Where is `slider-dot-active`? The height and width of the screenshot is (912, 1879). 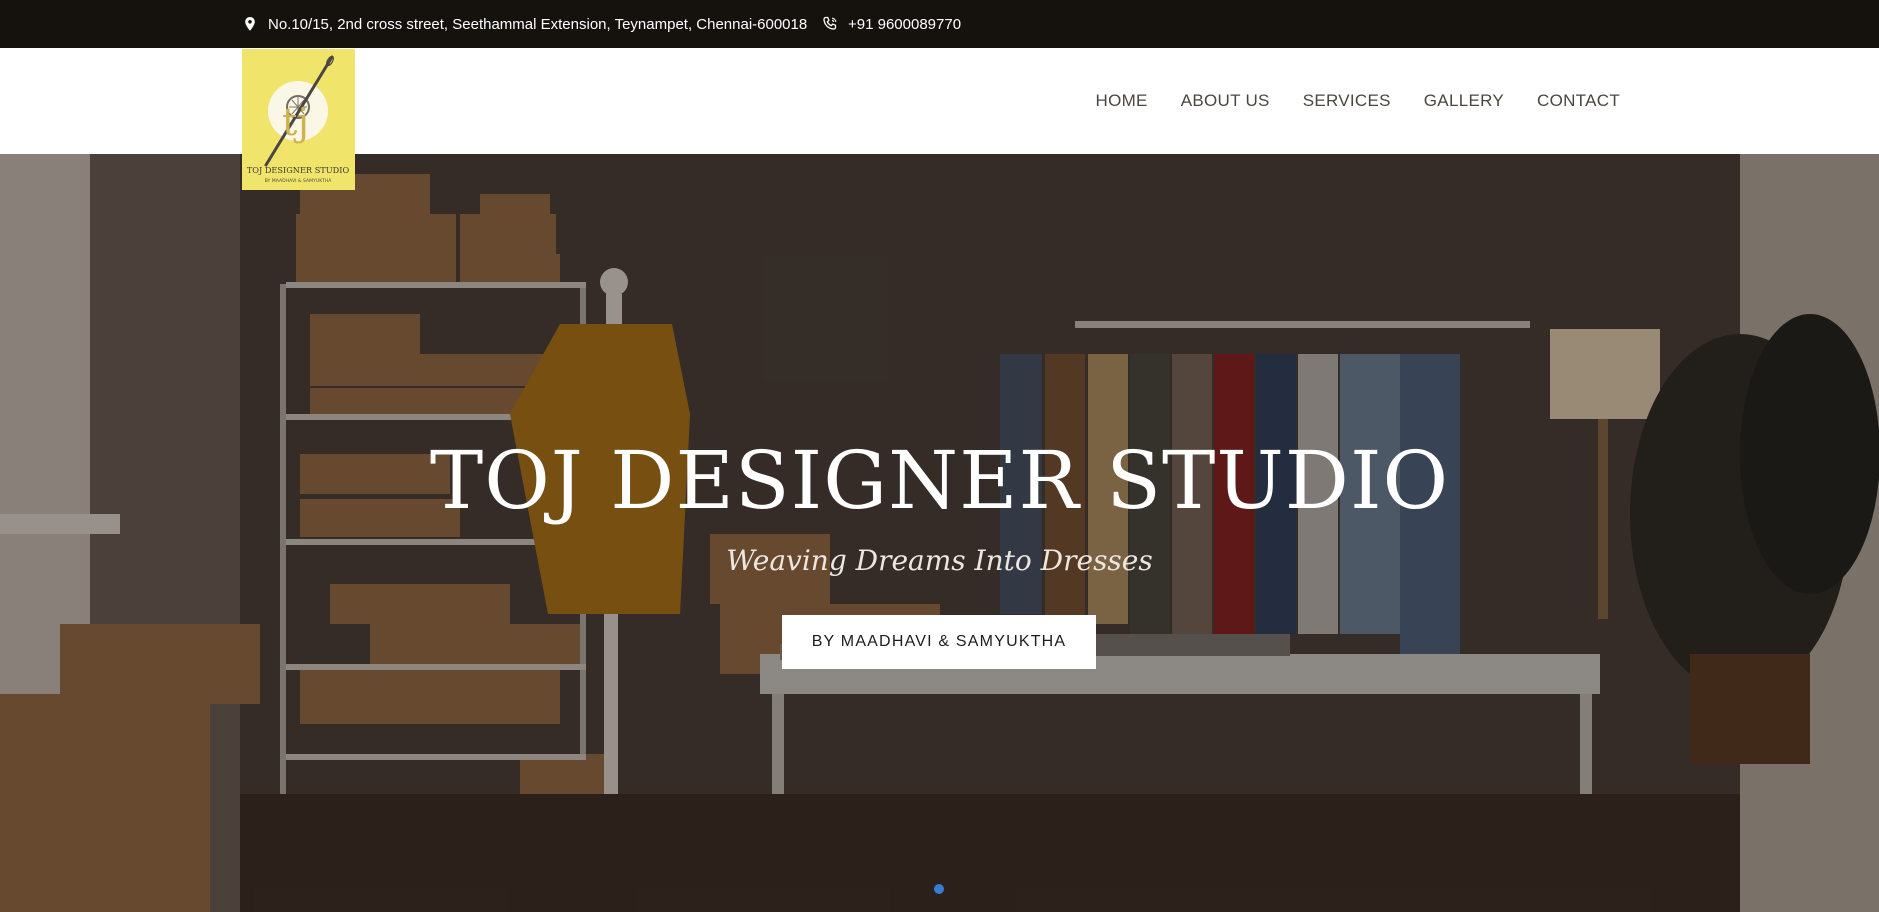
slider-dot-active is located at coordinates (939, 889).